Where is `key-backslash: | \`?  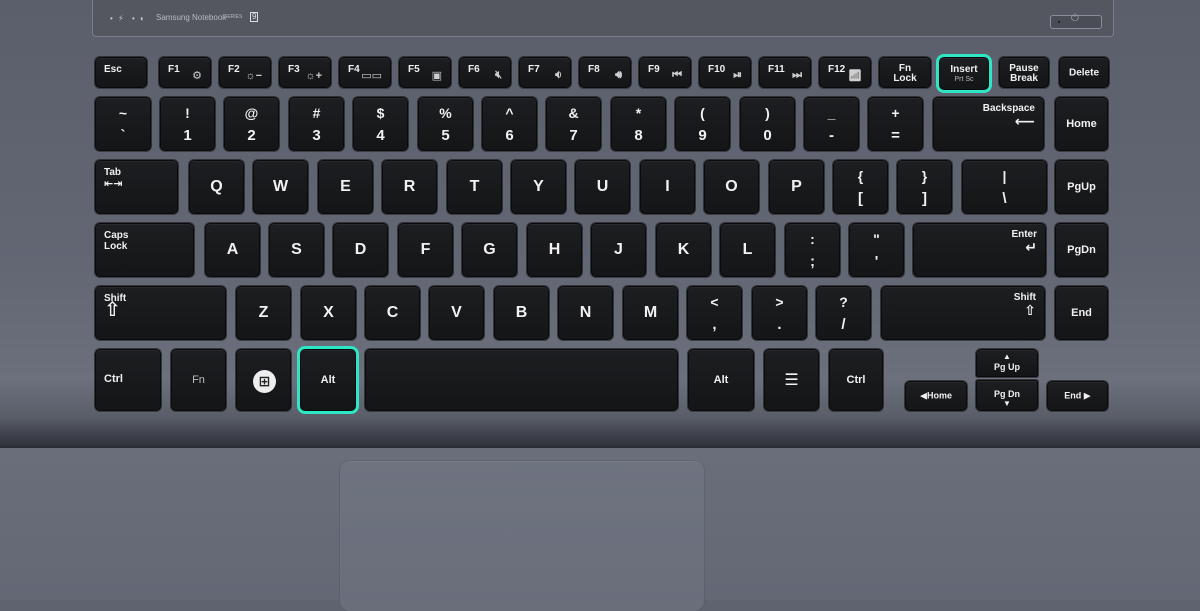 key-backslash: | \ is located at coordinates (1004, 187).